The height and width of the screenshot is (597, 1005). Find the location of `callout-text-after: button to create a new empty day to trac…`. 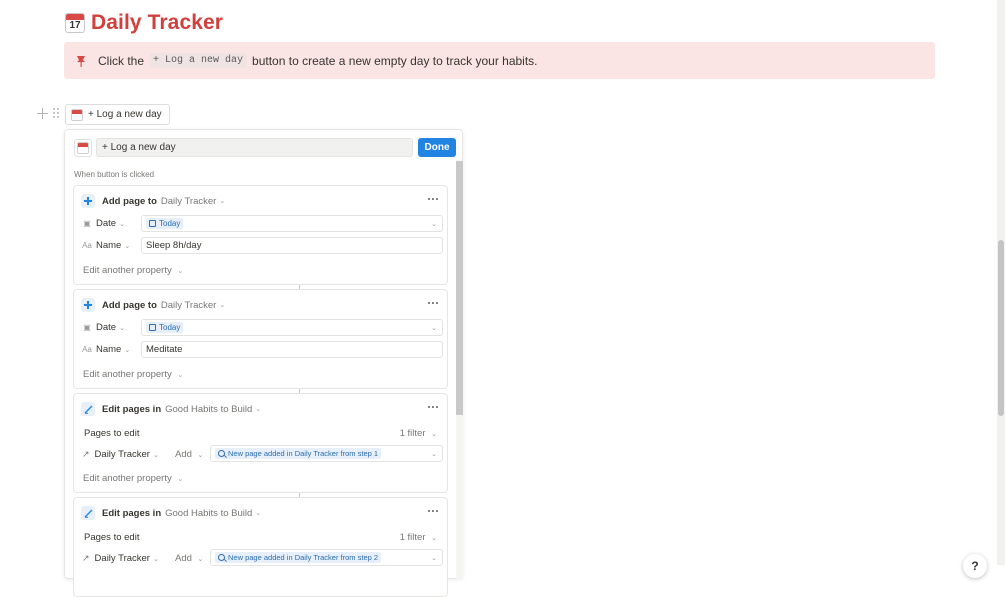

callout-text-after: button to create a new empty day to trac… is located at coordinates (395, 60).